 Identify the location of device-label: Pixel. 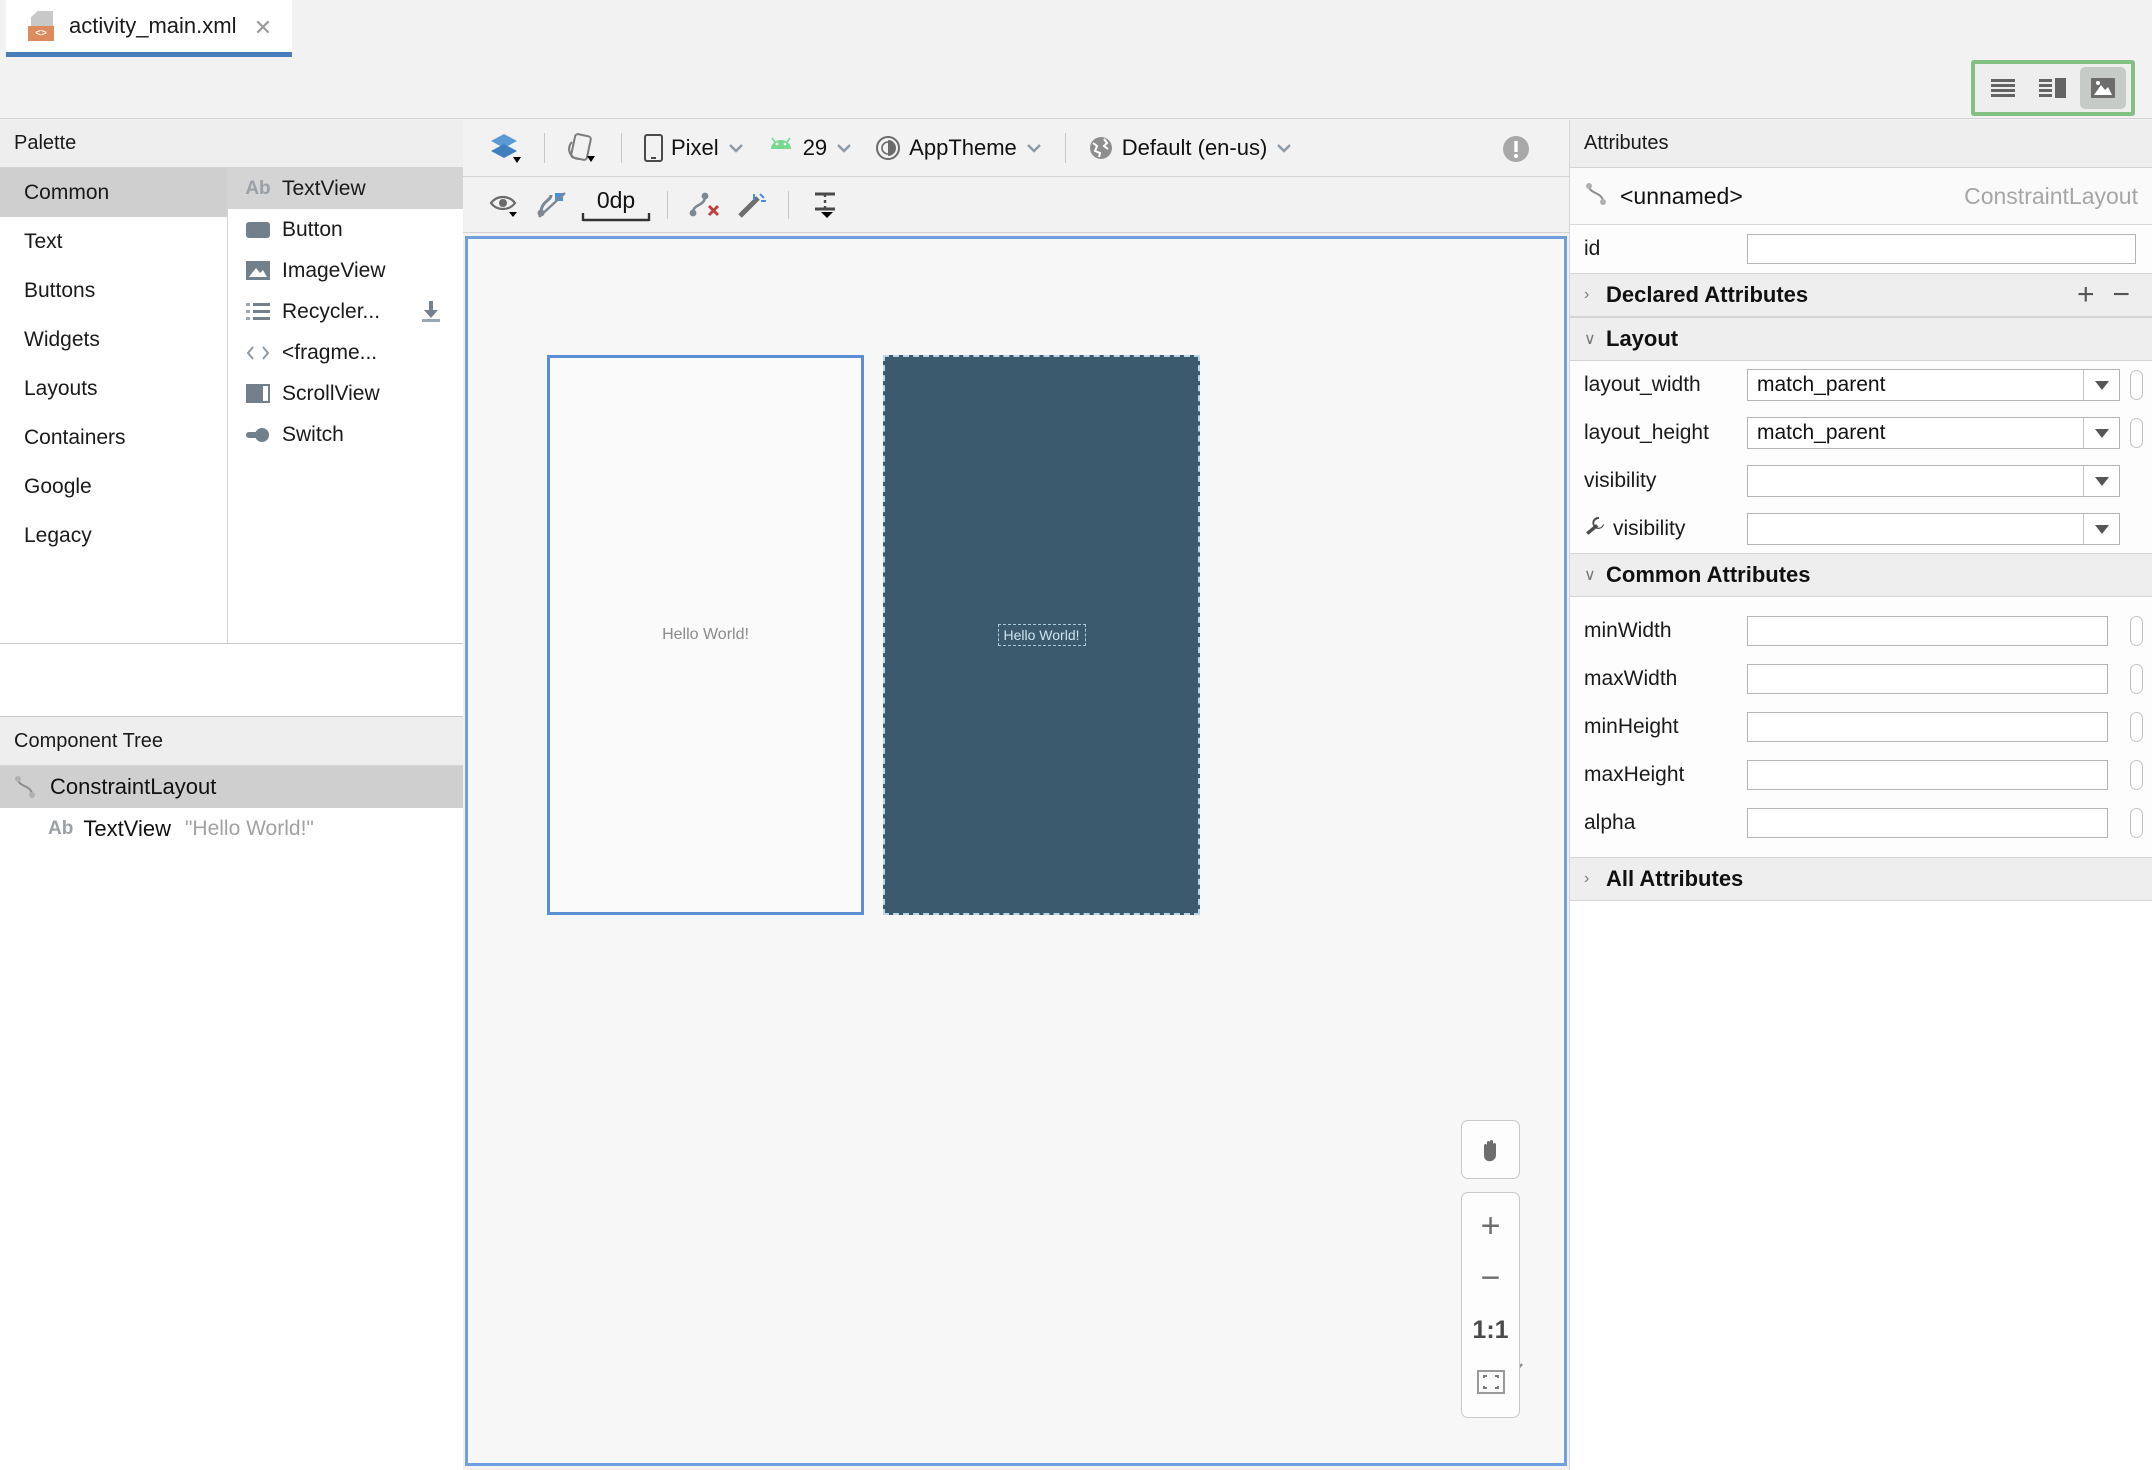
(695, 147).